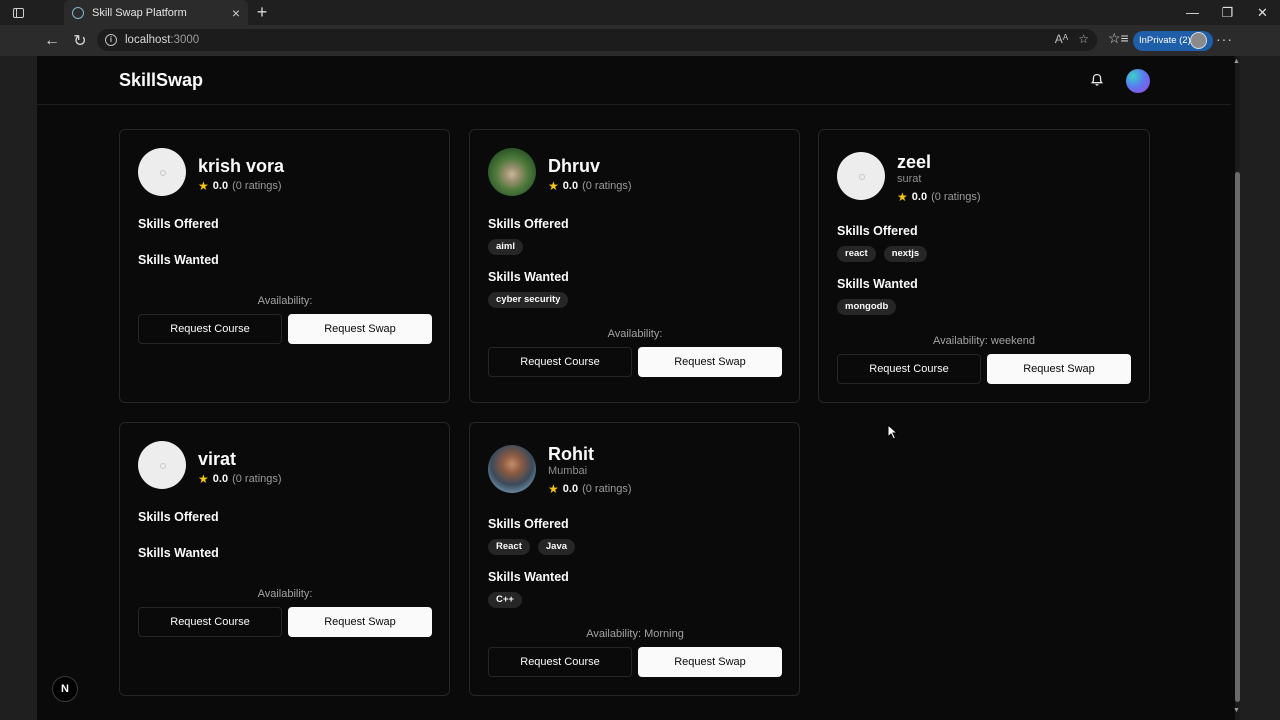  Describe the element at coordinates (1072, 39) in the screenshot. I see `url-actions: Aᴬ ☆` at that location.